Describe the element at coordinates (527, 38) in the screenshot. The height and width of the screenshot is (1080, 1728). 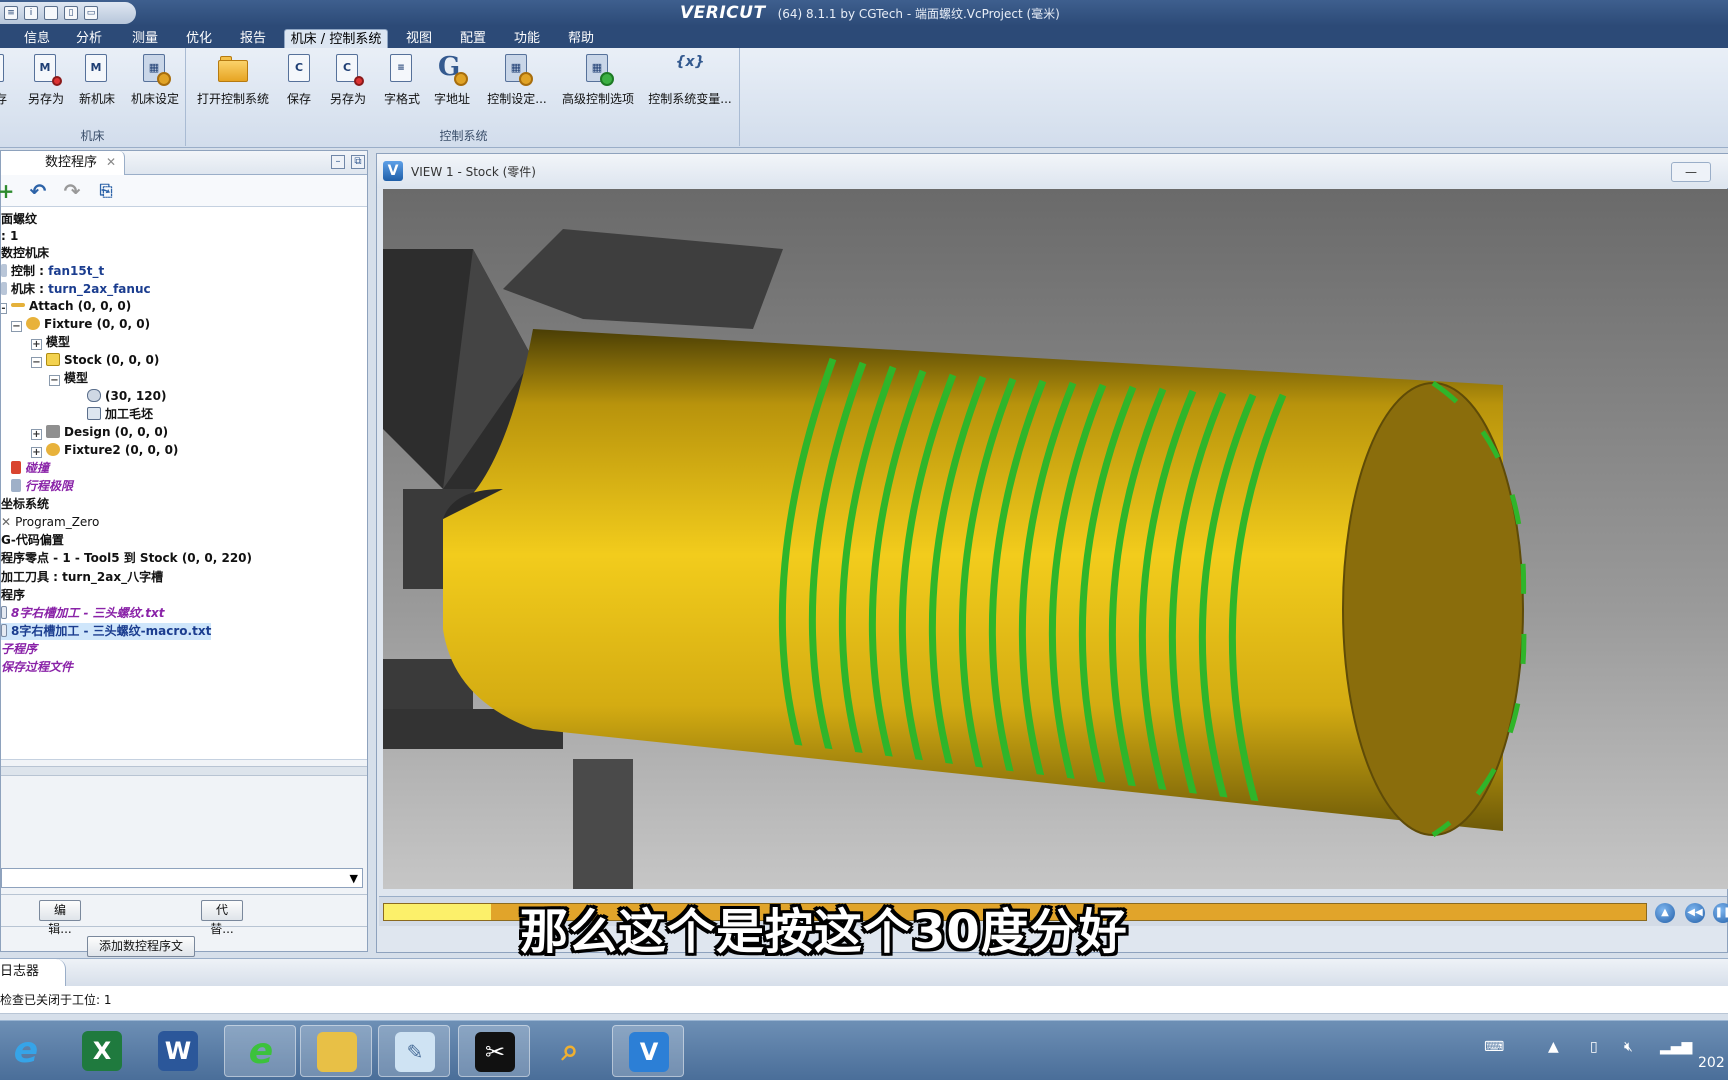
I see `tab-functions: 功能` at that location.